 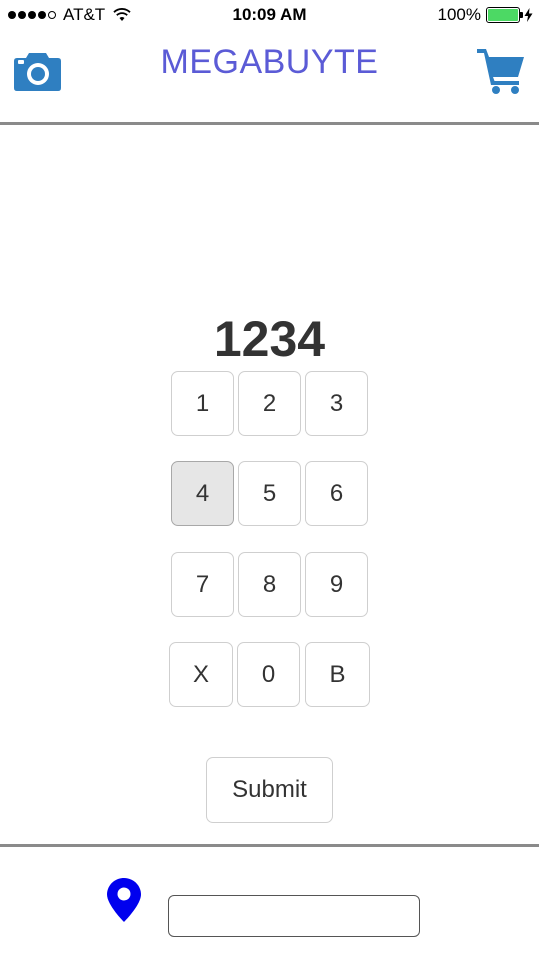 What do you see at coordinates (269, 845) in the screenshot?
I see `footer-divider` at bounding box center [269, 845].